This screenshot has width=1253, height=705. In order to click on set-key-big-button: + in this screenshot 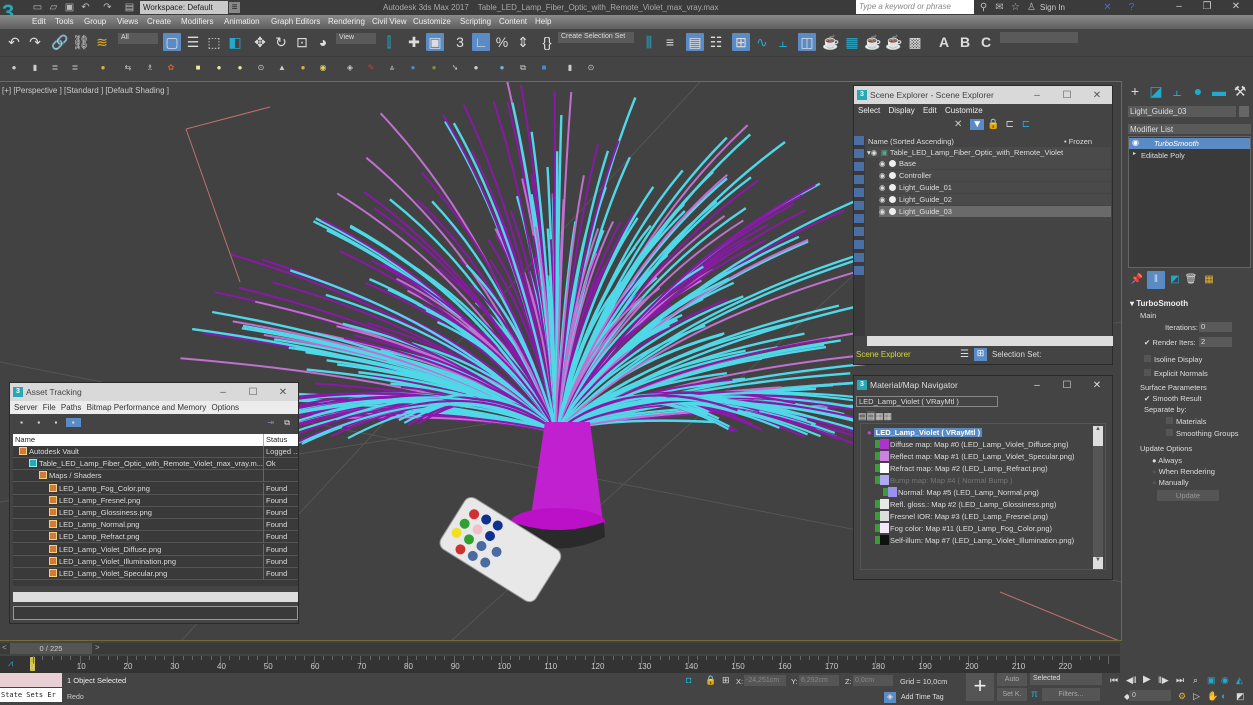, I will do `click(980, 687)`.